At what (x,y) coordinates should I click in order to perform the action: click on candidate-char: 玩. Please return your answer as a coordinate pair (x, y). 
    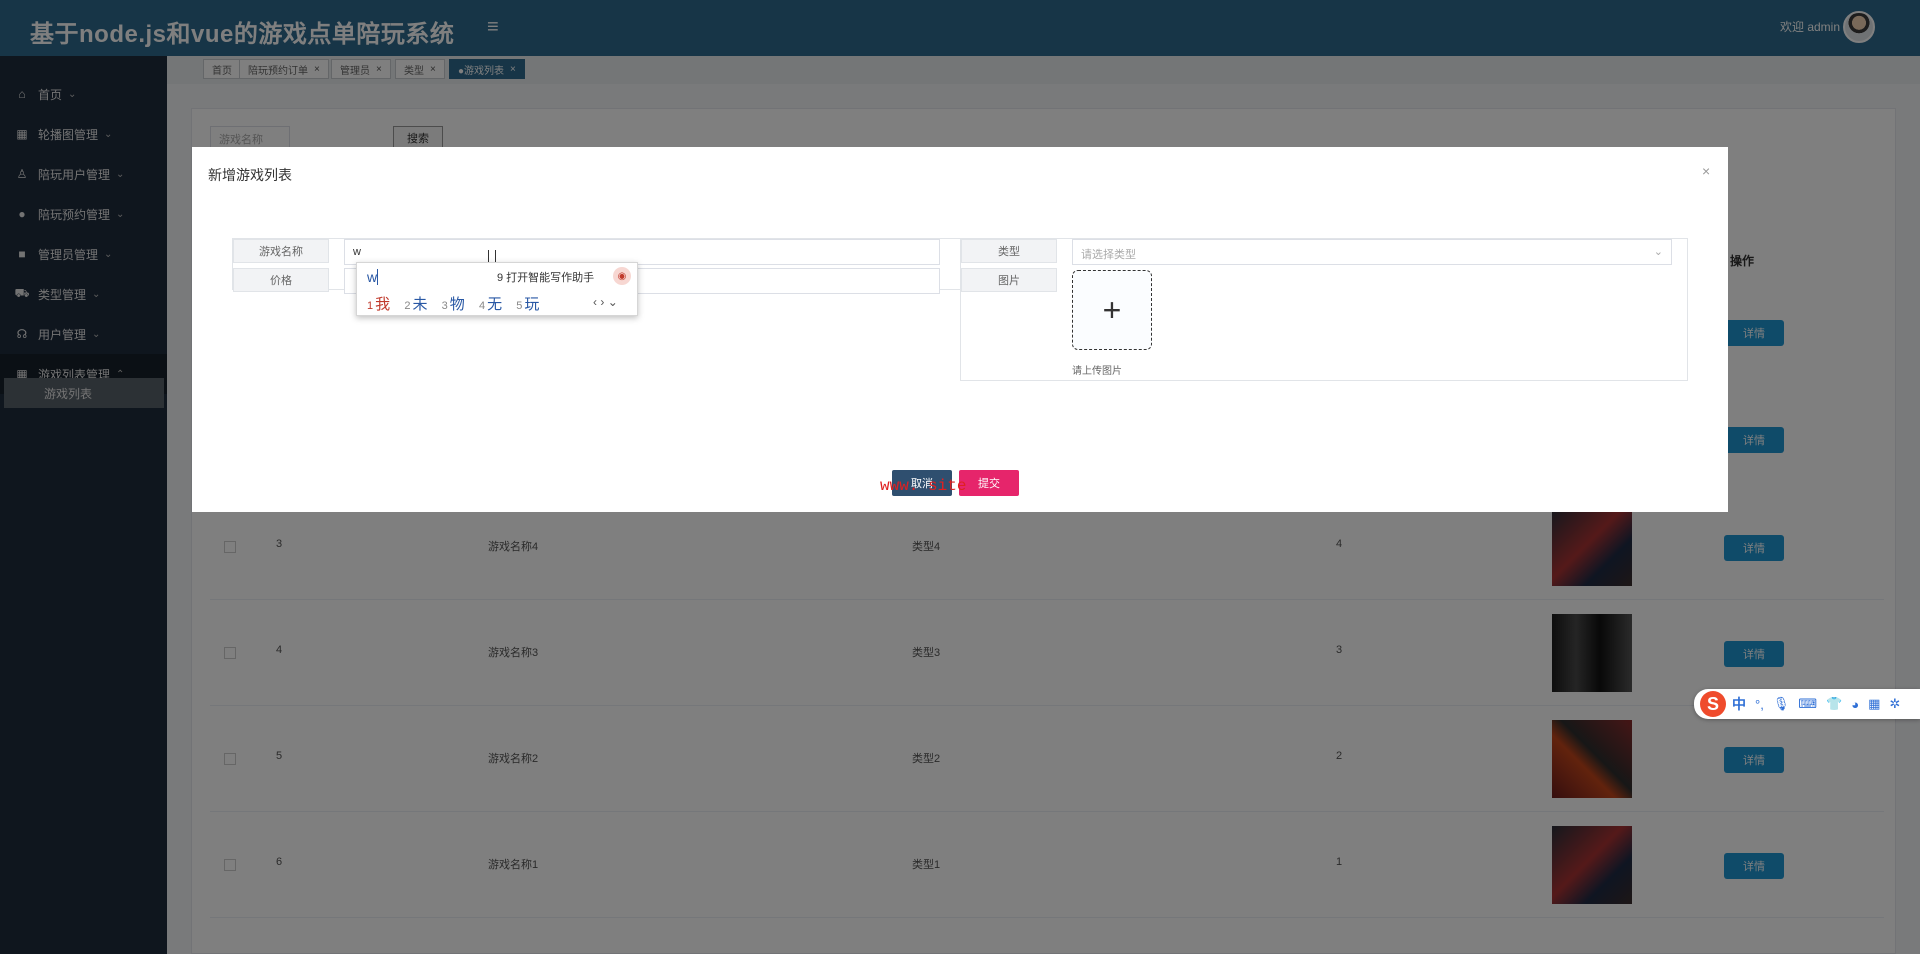
    Looking at the image, I should click on (532, 304).